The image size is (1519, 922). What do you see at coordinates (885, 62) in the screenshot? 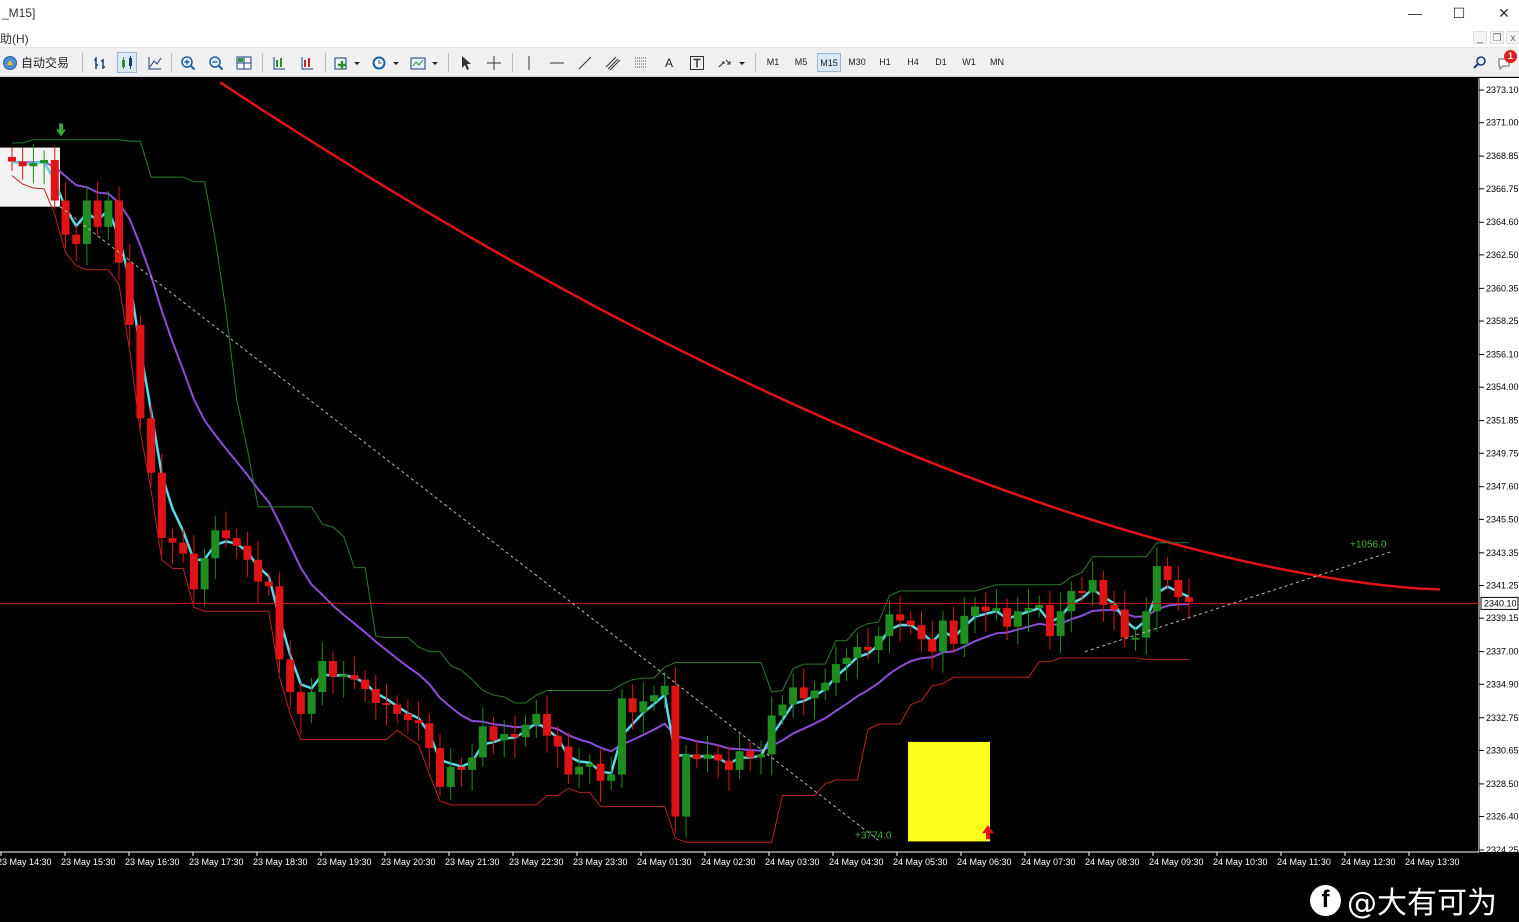
I see `timeframe-h1: H1` at bounding box center [885, 62].